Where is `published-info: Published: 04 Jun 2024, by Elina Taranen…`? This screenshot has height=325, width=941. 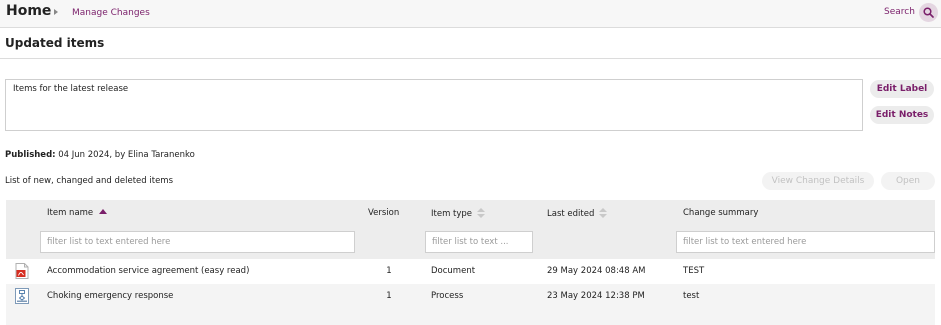
published-info: Published: 04 Jun 2024, by Elina Taranen… is located at coordinates (100, 155).